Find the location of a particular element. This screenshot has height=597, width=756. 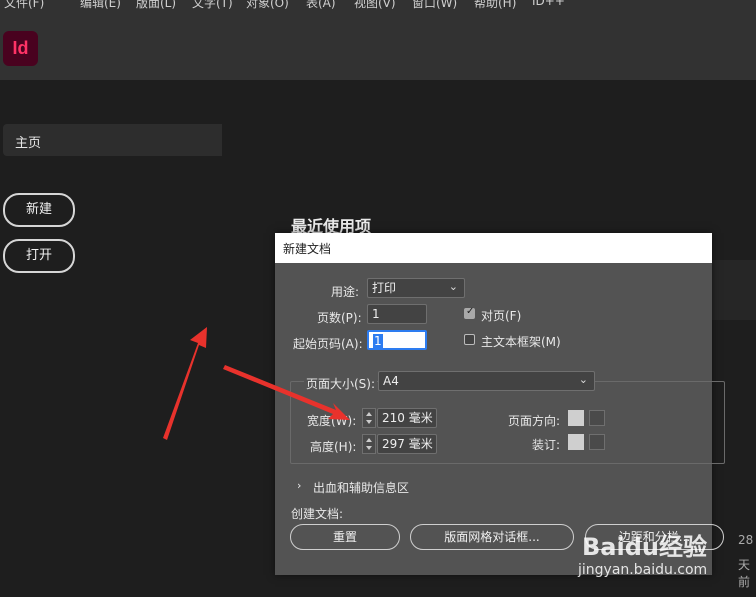

annotation-arrows is located at coordinates (256, 383).